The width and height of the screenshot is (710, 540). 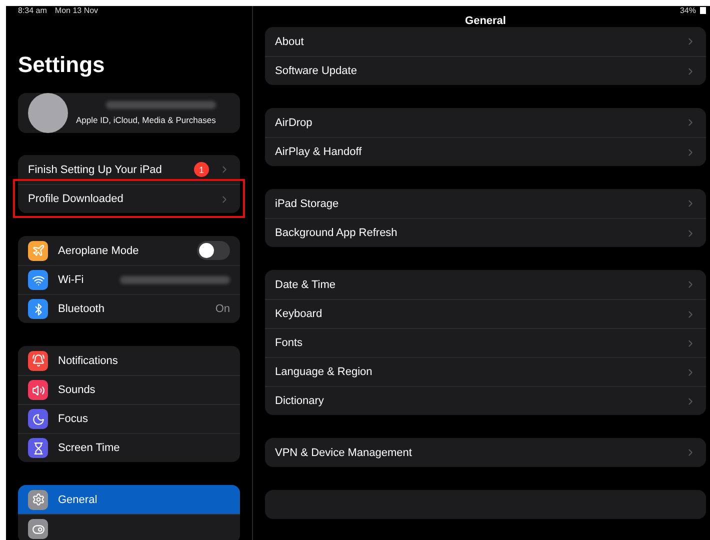 What do you see at coordinates (62, 65) in the screenshot?
I see `sidebar-title: Settings` at bounding box center [62, 65].